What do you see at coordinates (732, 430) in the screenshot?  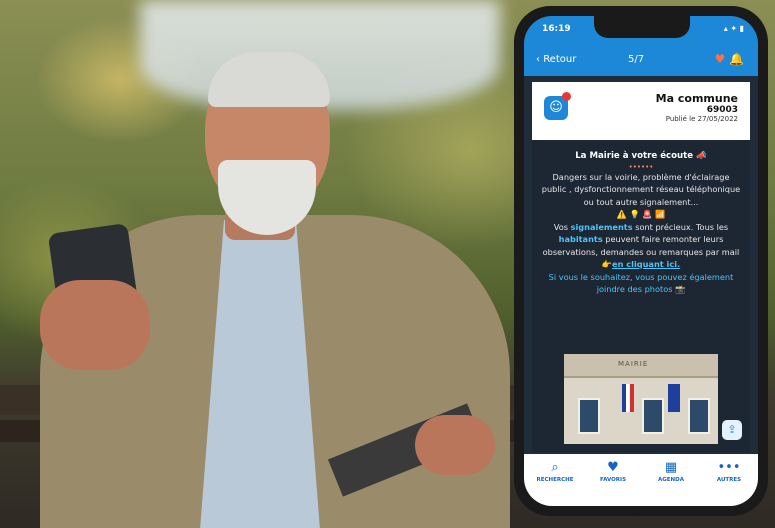 I see `share-icon: ⇪` at bounding box center [732, 430].